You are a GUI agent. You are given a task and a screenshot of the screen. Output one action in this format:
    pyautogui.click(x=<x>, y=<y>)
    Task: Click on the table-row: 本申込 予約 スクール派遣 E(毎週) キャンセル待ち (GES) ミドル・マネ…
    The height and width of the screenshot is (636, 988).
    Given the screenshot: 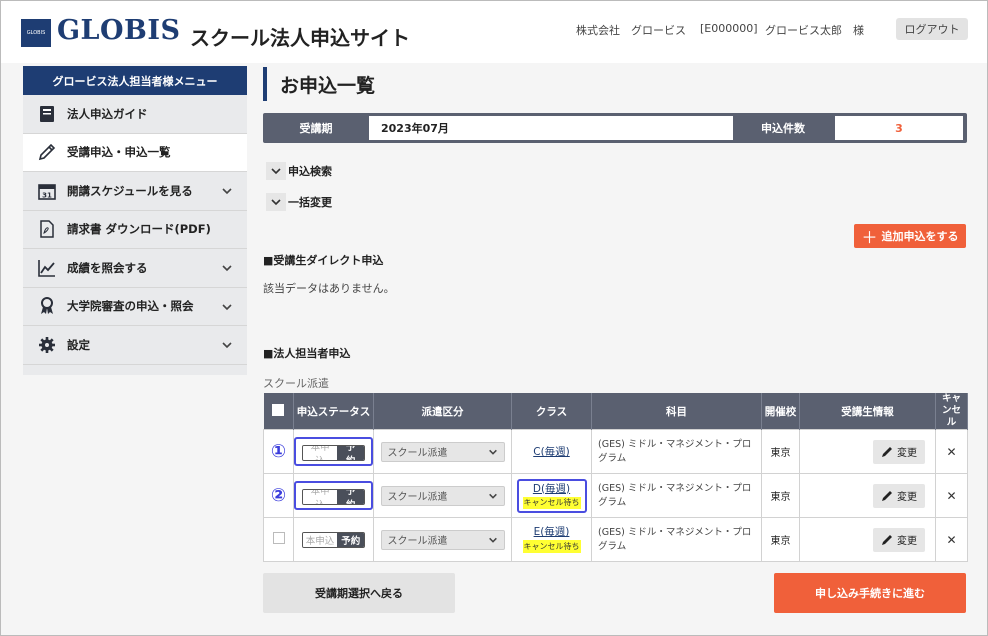 What is the action you would take?
    pyautogui.click(x=615, y=539)
    